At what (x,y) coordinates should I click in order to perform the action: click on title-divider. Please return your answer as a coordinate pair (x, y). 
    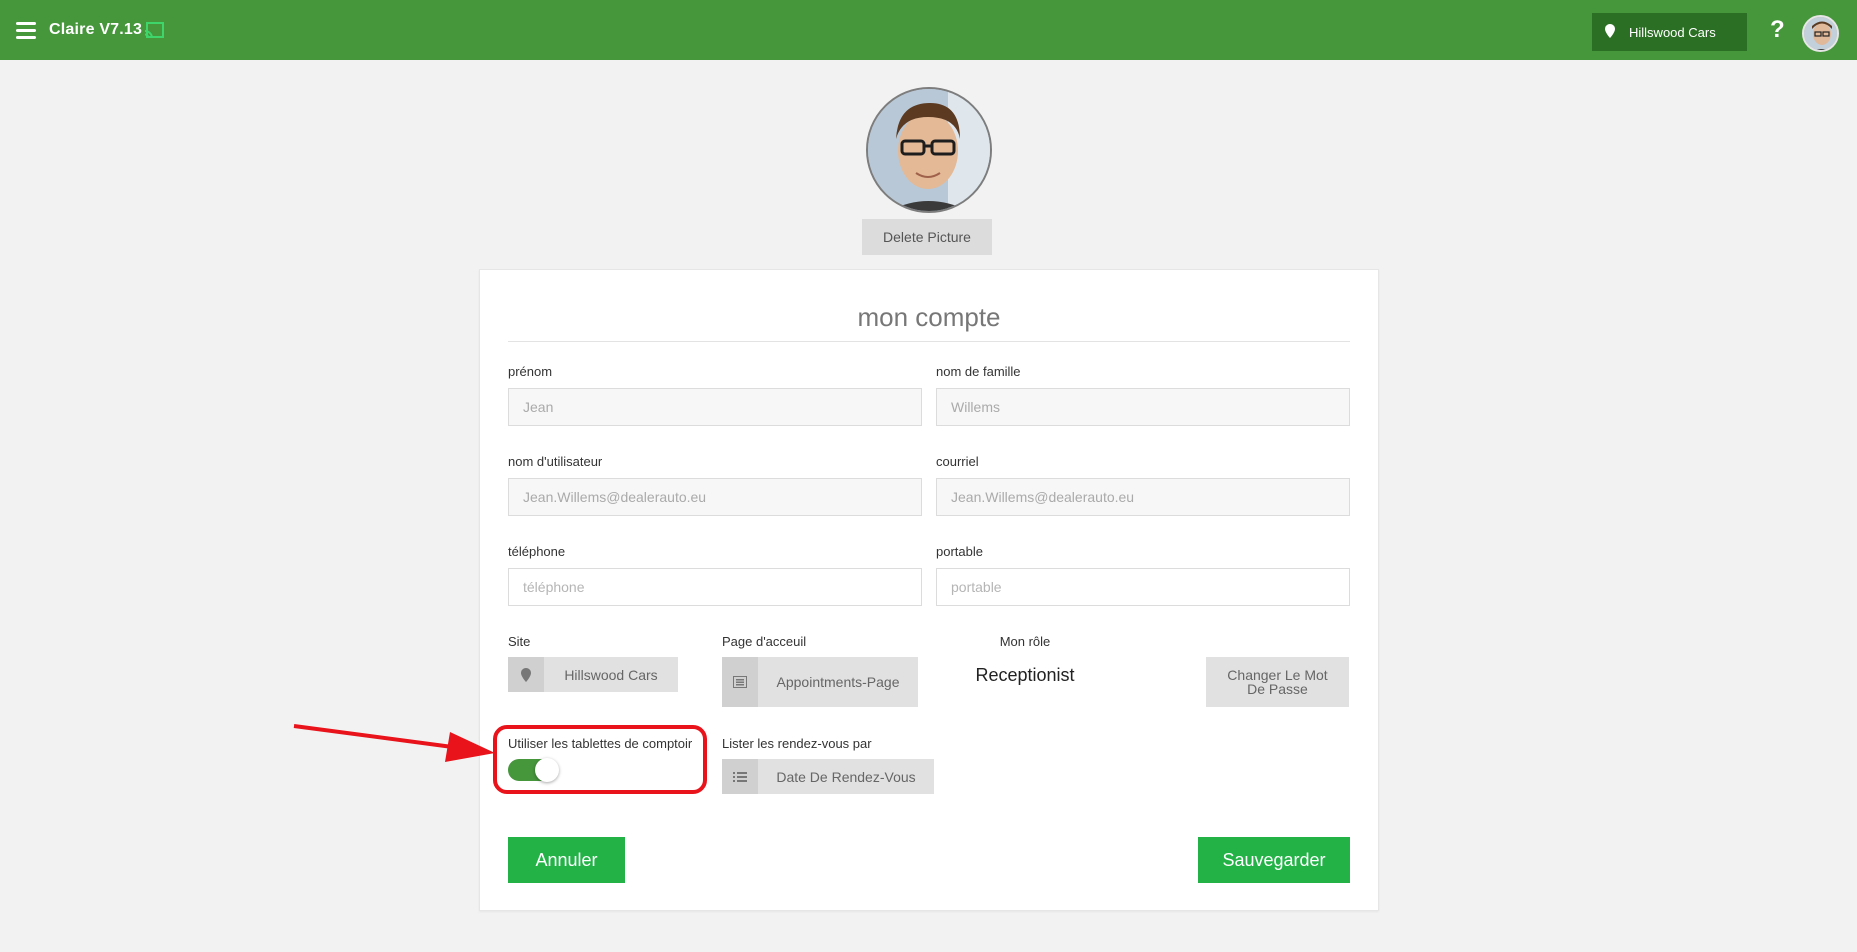
    Looking at the image, I should click on (929, 341).